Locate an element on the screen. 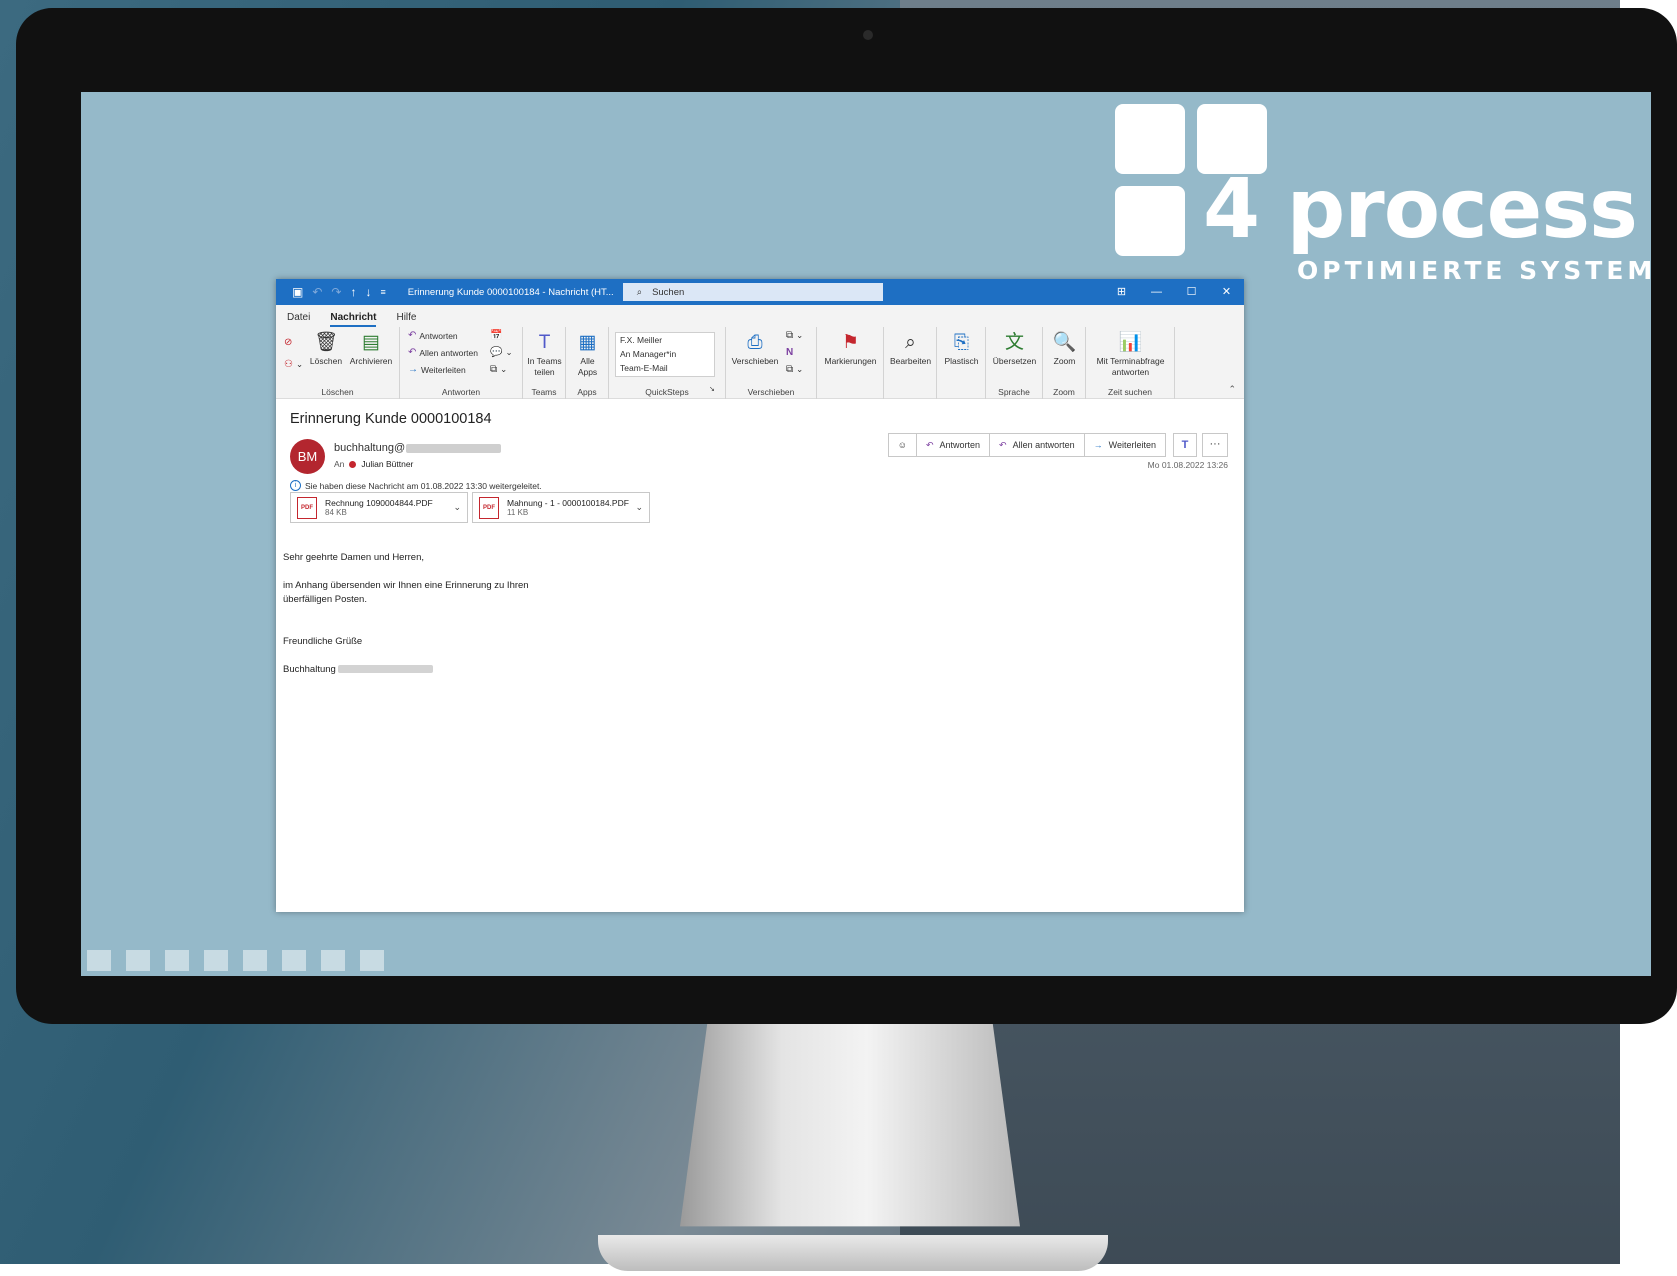  meeting-icon: 📅 is located at coordinates (496, 335).